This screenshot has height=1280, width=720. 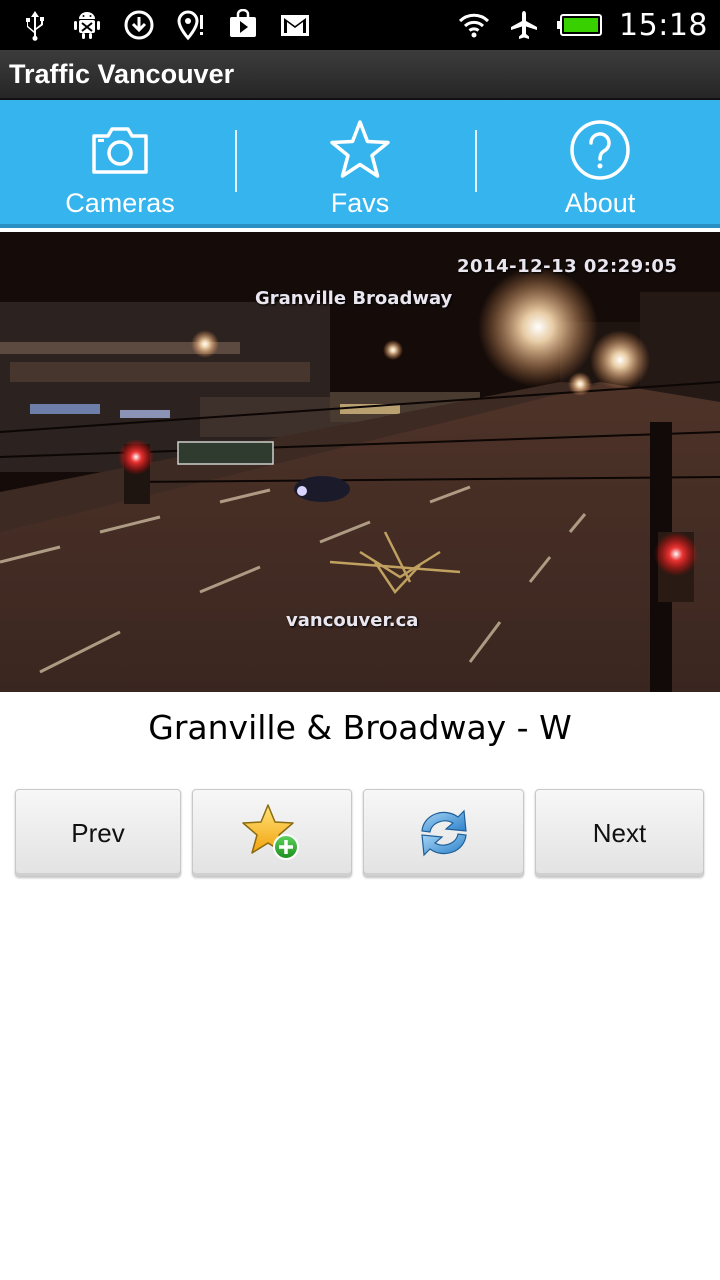 I want to click on wifi-icon, so click(x=474, y=25).